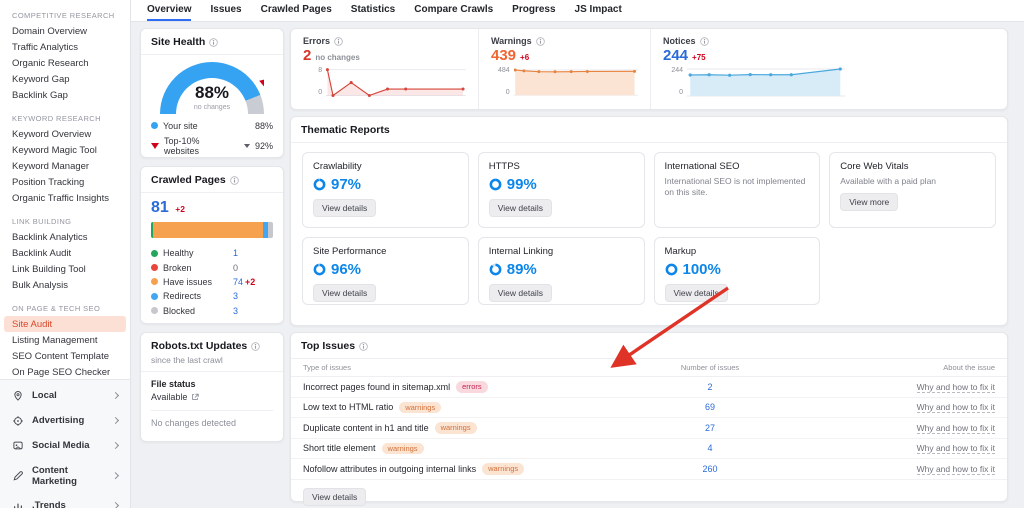 The image size is (1024, 508). What do you see at coordinates (373, 10) in the screenshot?
I see `tab: Statistics` at bounding box center [373, 10].